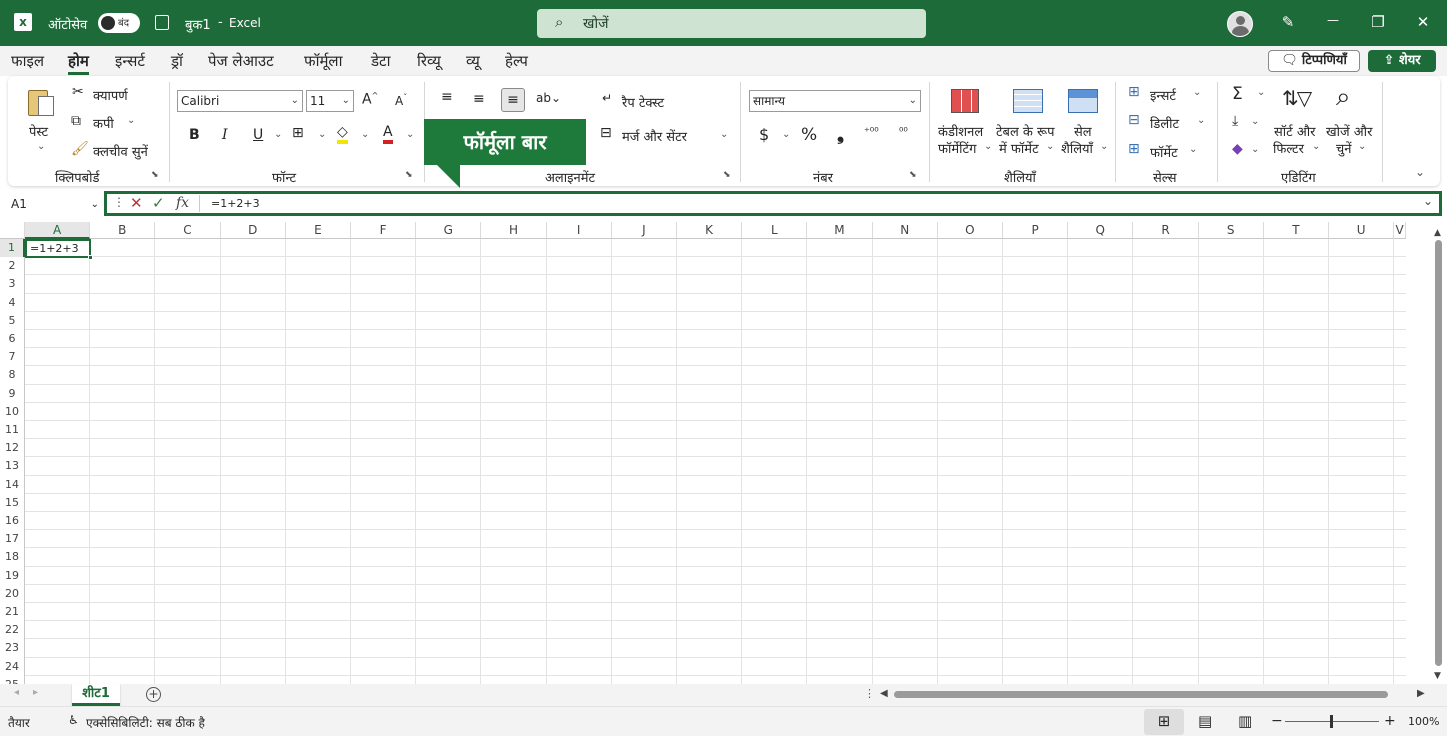 The image size is (1447, 736). I want to click on number-launcher-icon: ⬊, so click(913, 175).